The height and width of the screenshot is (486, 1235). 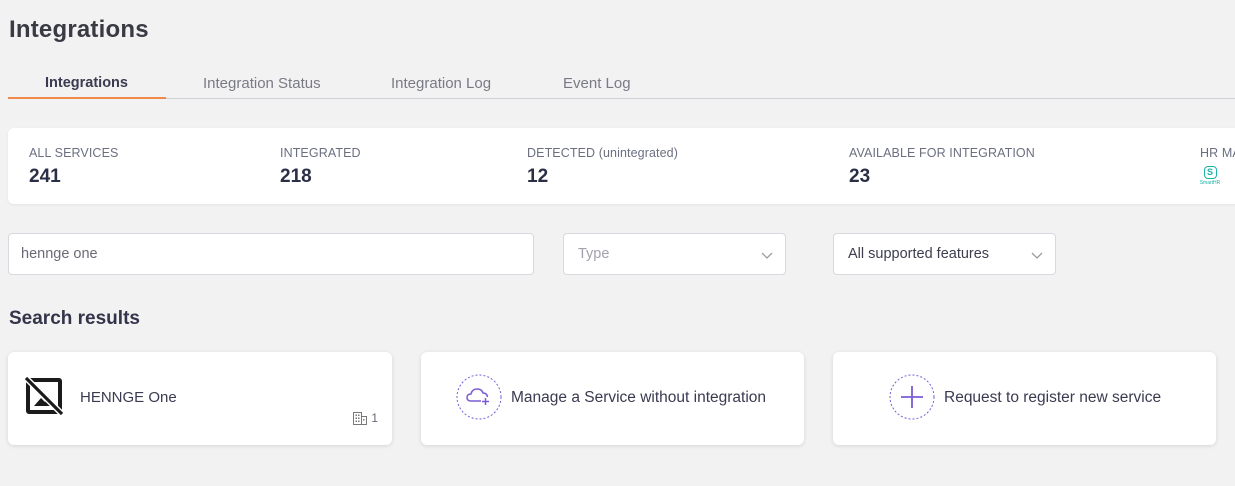 I want to click on features-select-value: All supported features, so click(x=919, y=254).